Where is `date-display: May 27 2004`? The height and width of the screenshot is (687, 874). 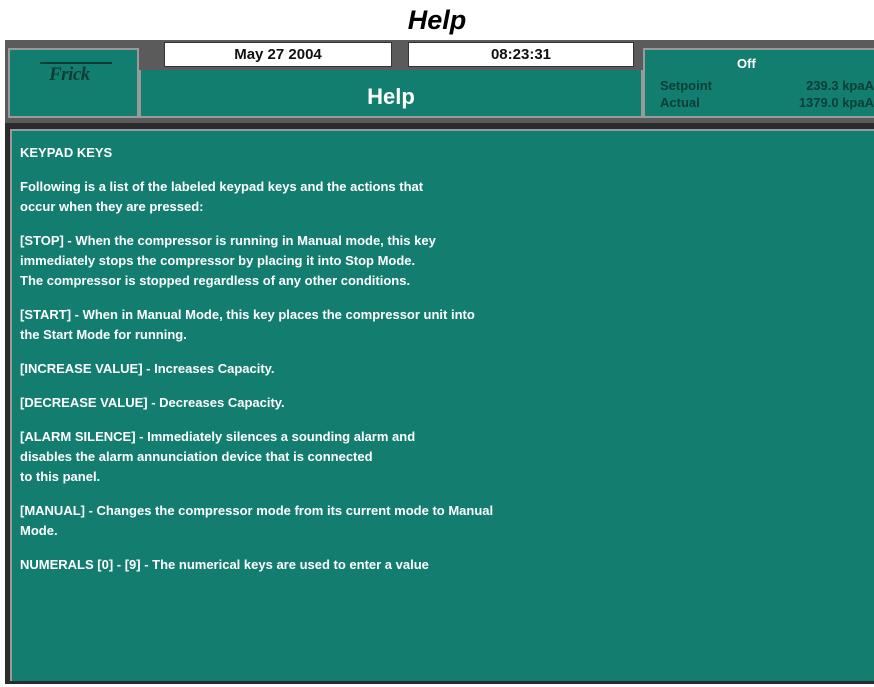 date-display: May 27 2004 is located at coordinates (278, 54).